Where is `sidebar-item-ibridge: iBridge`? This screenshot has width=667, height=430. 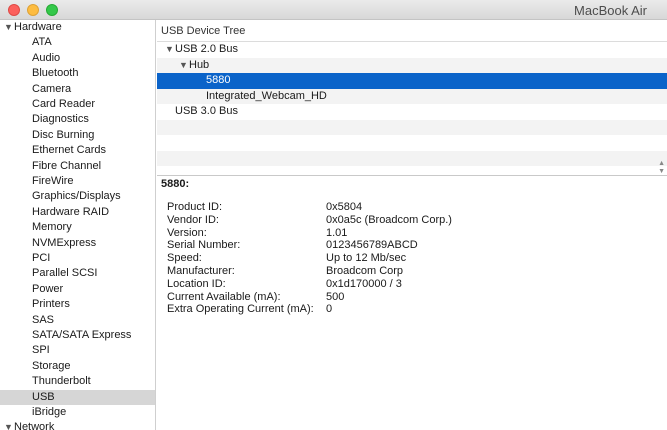 sidebar-item-ibridge: iBridge is located at coordinates (77, 412).